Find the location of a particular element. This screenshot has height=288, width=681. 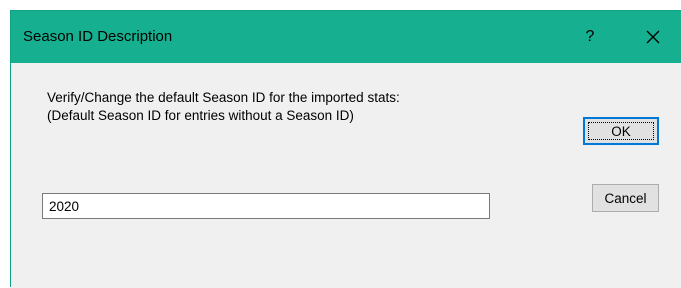

help-button: ? is located at coordinates (590, 37).